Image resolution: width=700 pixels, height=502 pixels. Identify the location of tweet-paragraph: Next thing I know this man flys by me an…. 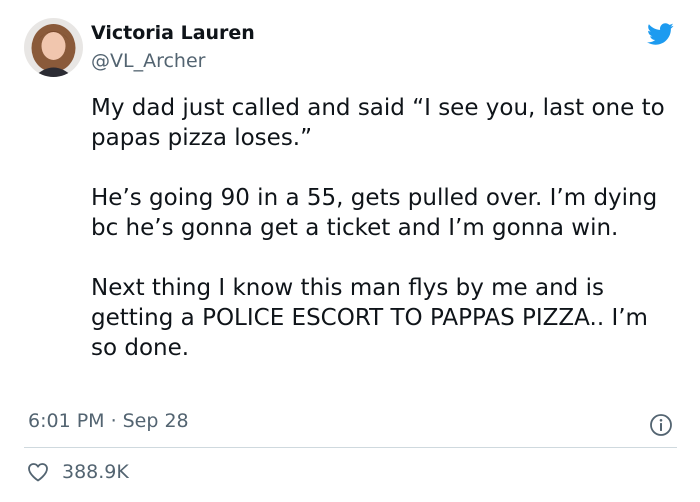
(369, 318).